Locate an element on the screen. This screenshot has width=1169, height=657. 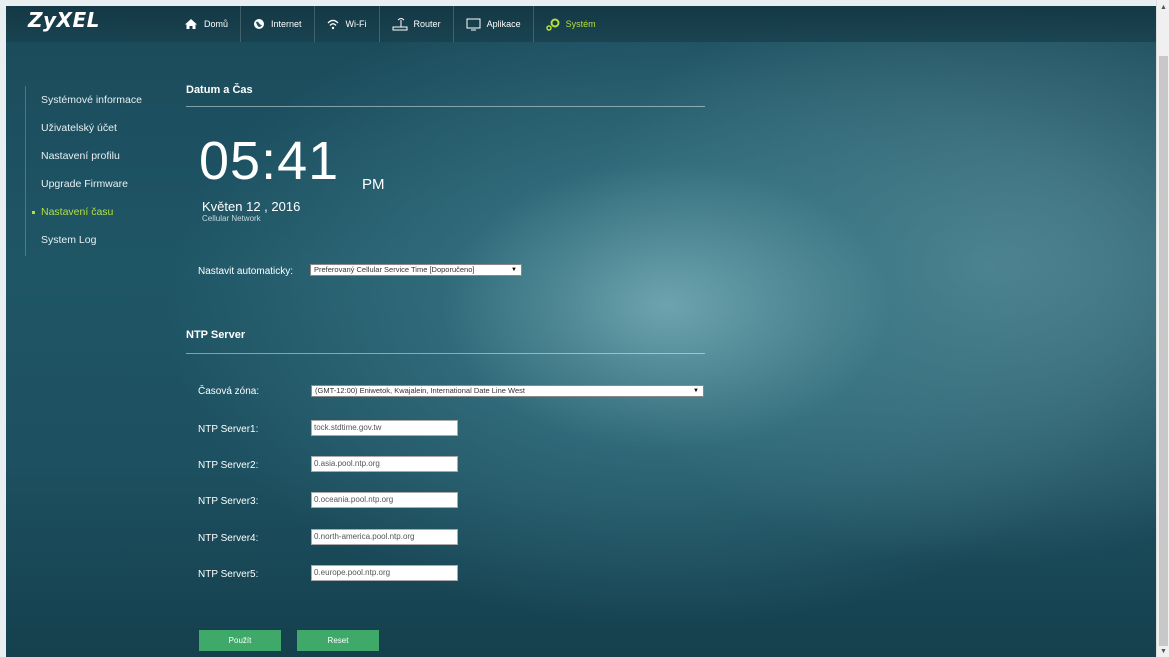
nav-label: Systém is located at coordinates (580, 24).